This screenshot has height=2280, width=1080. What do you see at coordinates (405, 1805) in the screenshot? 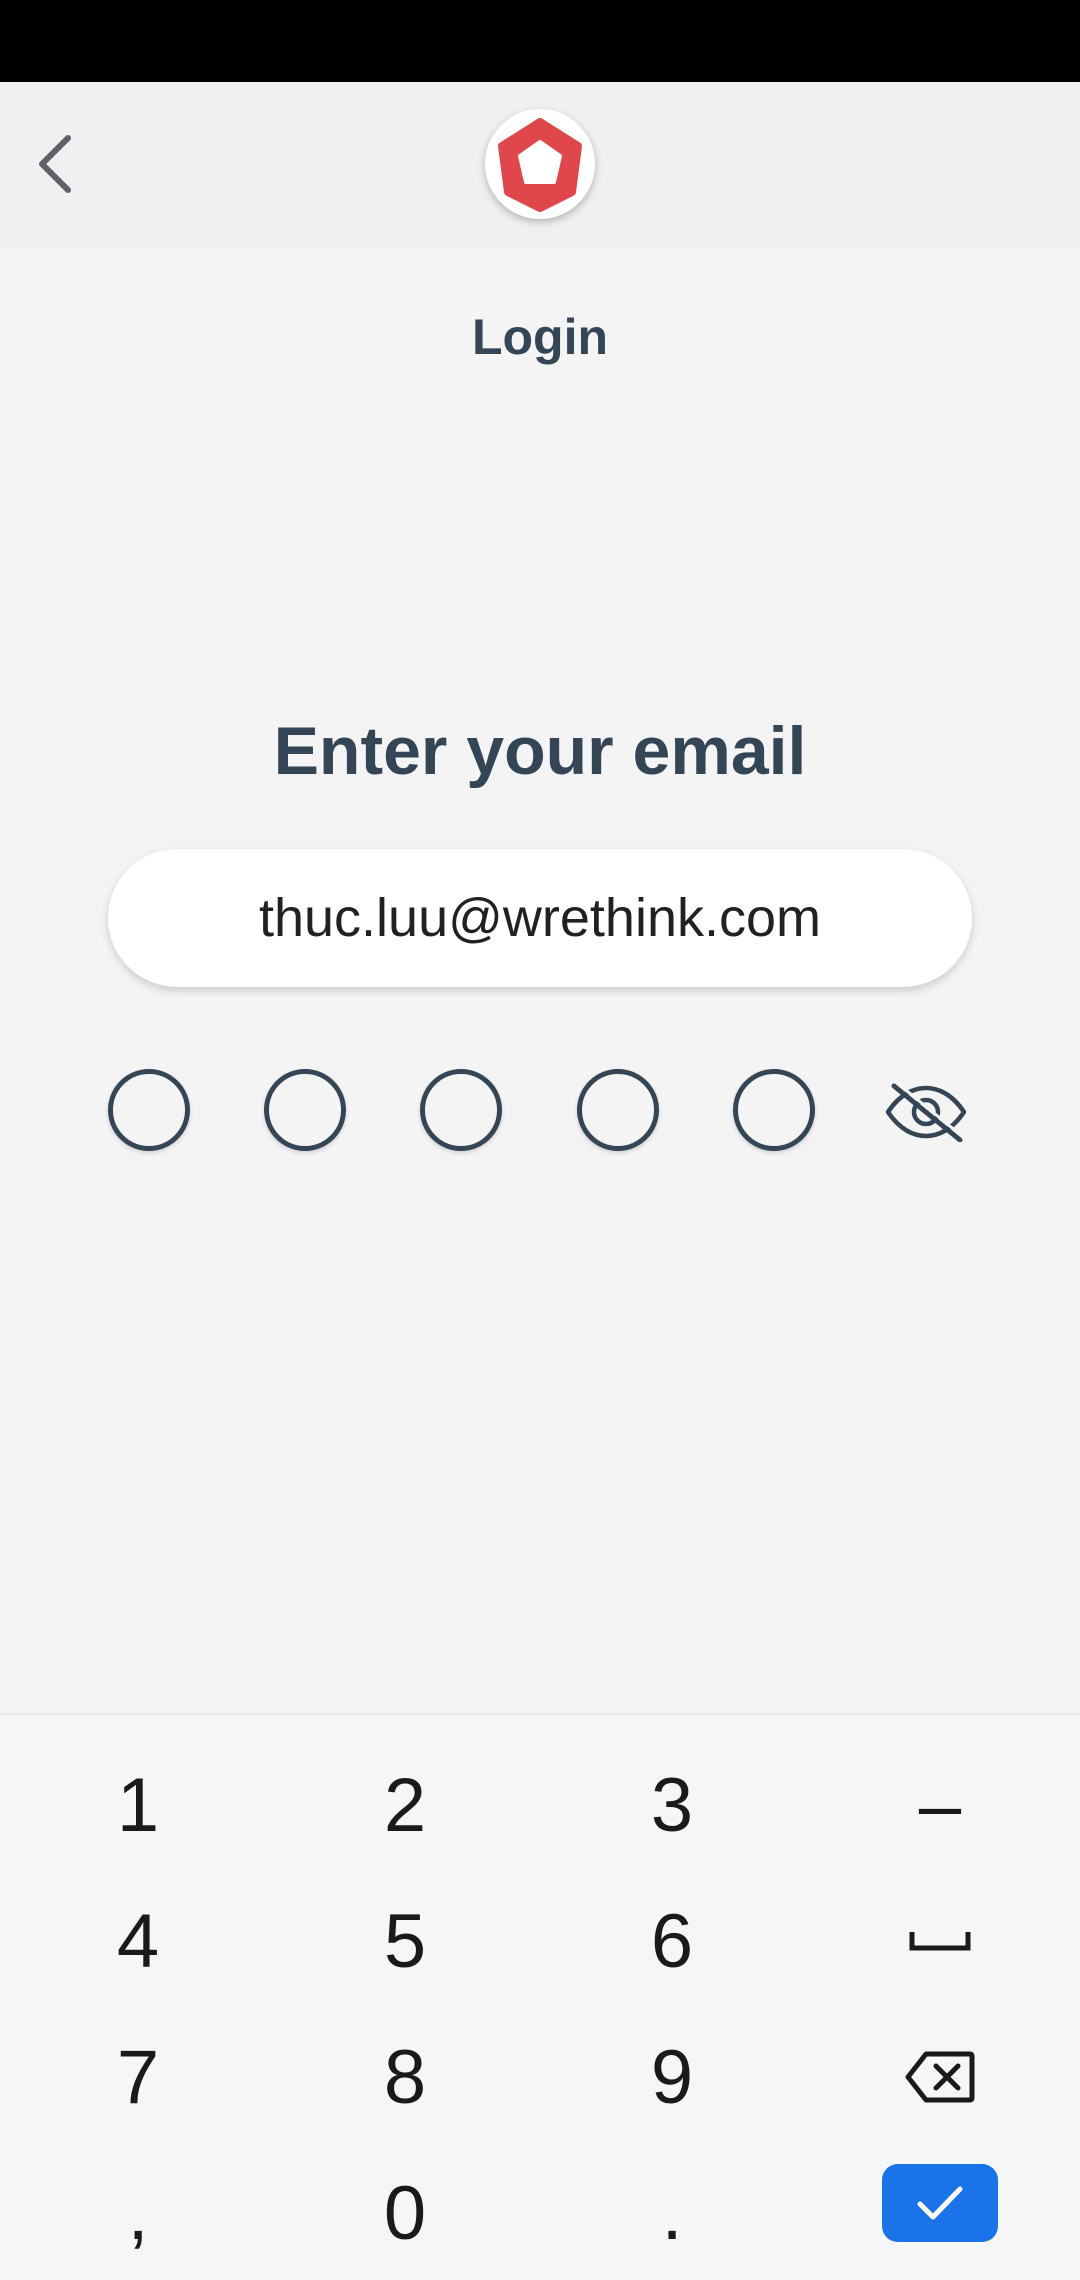
I see `key-2: 2` at bounding box center [405, 1805].